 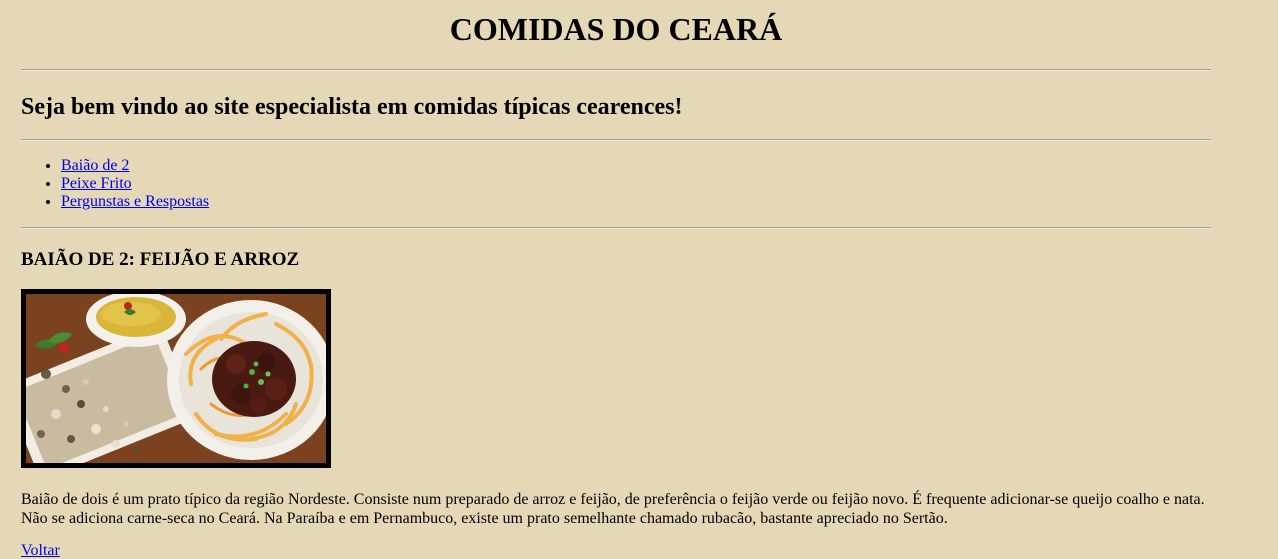 I want to click on nav-link-perguntas: Pergunstas e Respostas, so click(x=135, y=201).